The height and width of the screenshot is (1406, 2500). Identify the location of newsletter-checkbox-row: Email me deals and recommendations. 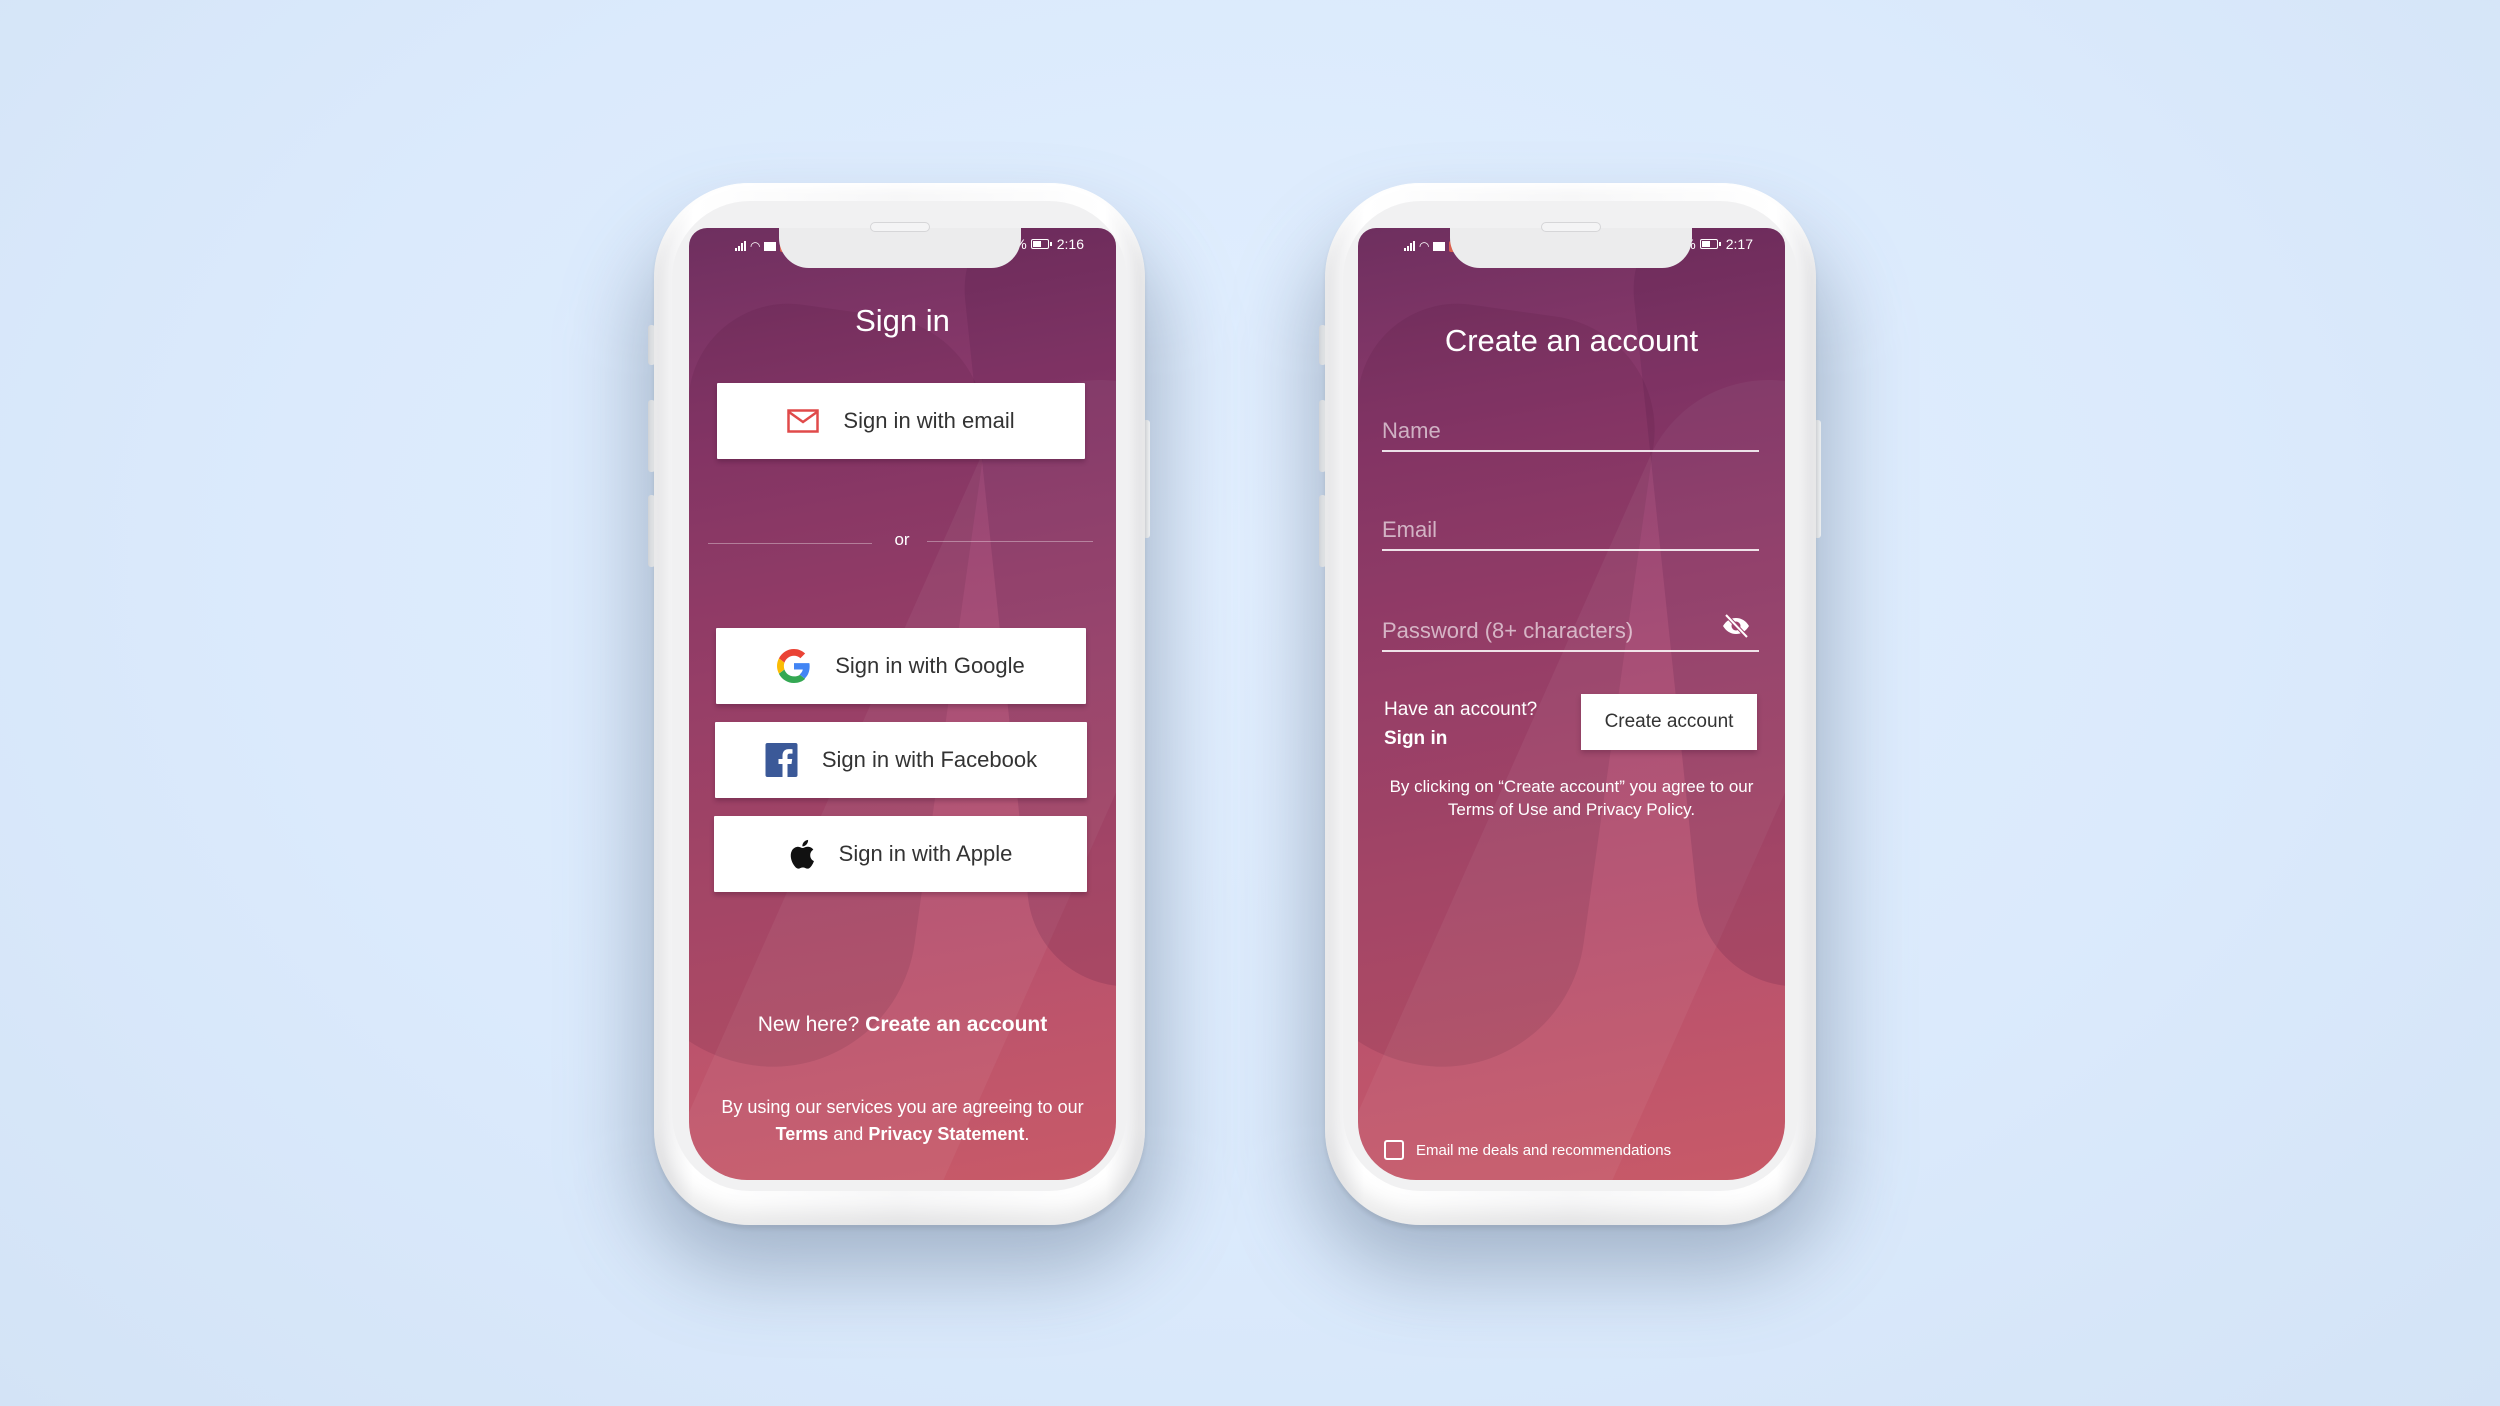
(1527, 1150).